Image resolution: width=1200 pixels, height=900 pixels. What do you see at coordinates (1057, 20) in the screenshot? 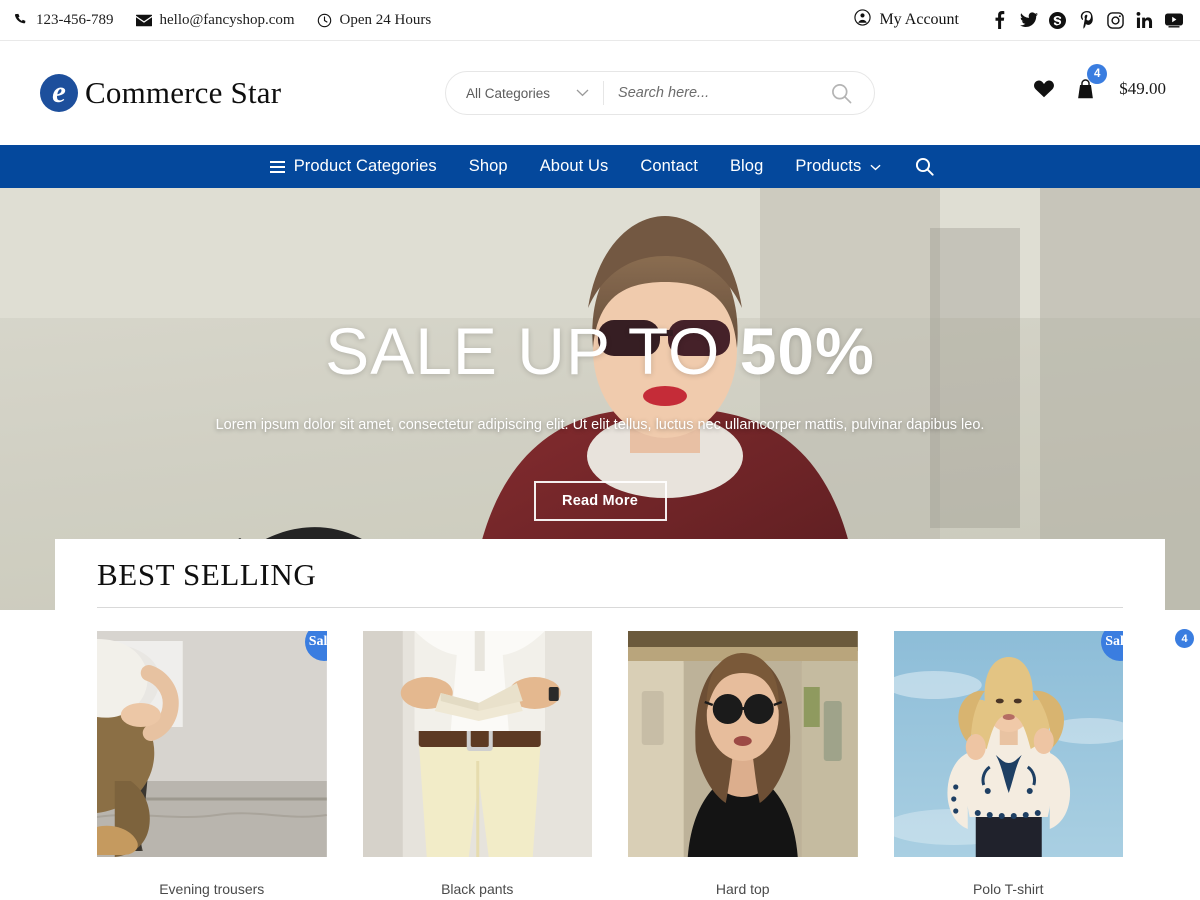
I see `skype-icon` at bounding box center [1057, 20].